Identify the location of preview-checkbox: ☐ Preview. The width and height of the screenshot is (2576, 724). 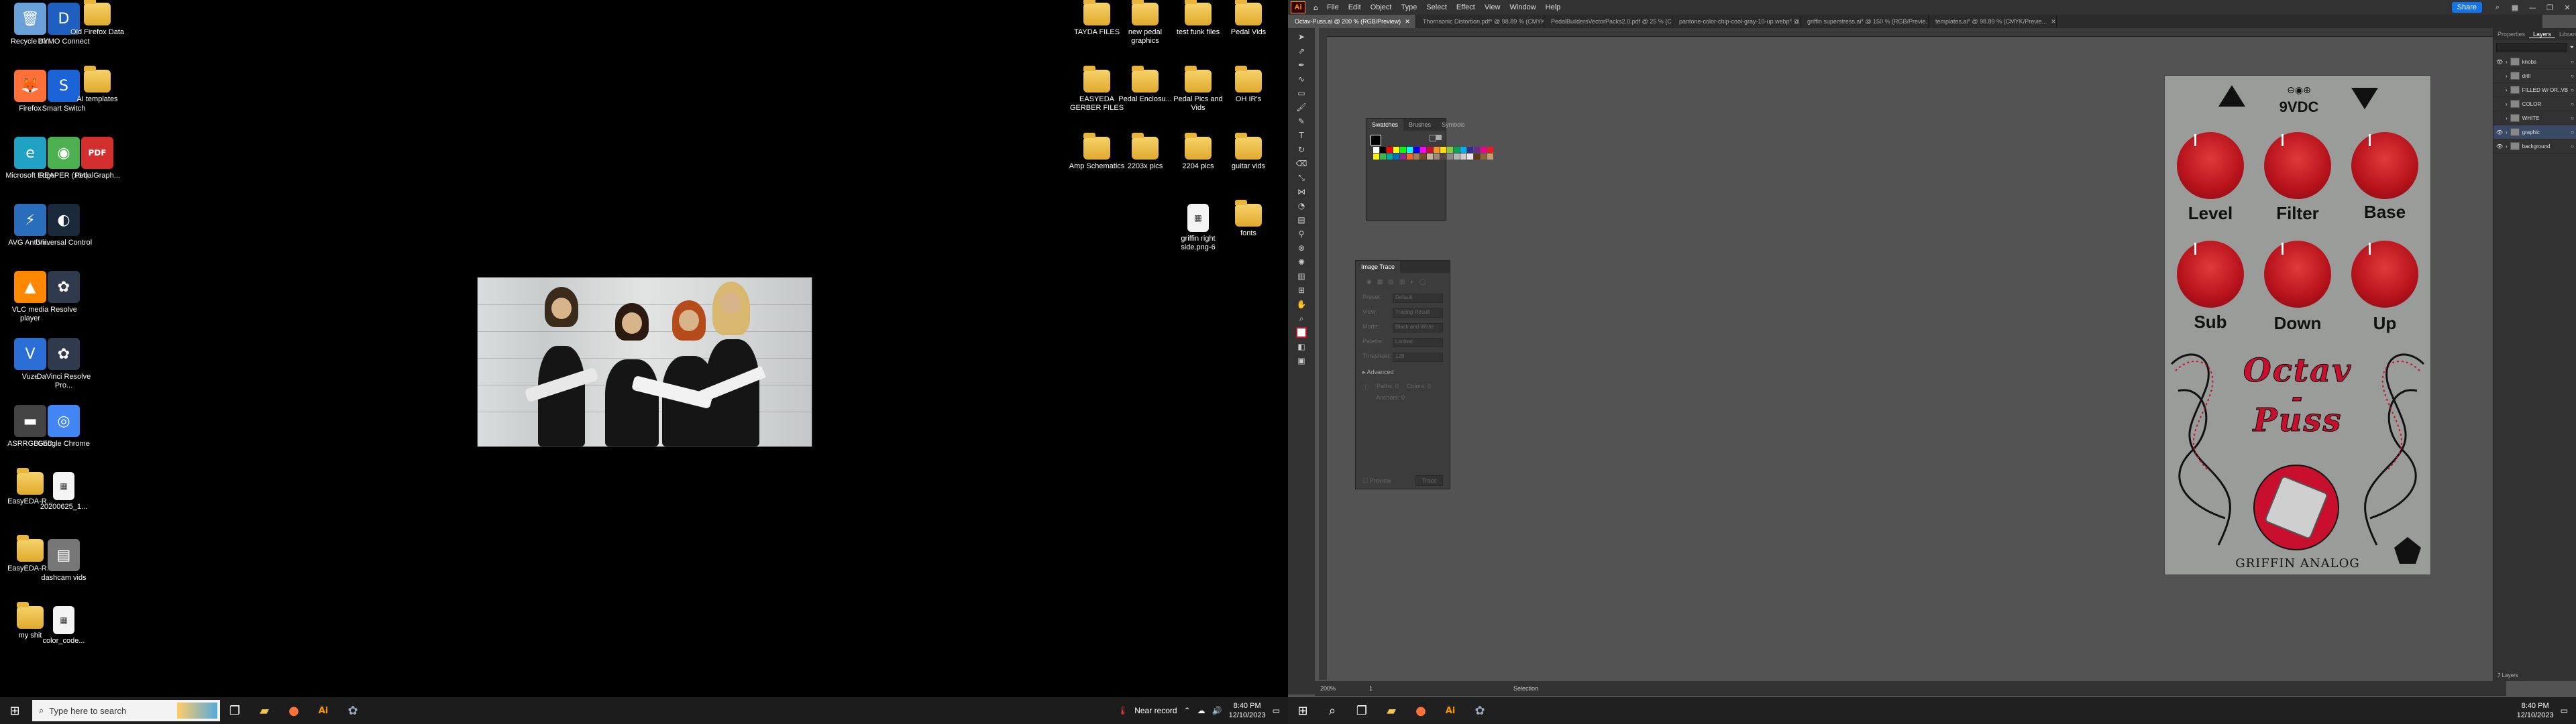
(1376, 481).